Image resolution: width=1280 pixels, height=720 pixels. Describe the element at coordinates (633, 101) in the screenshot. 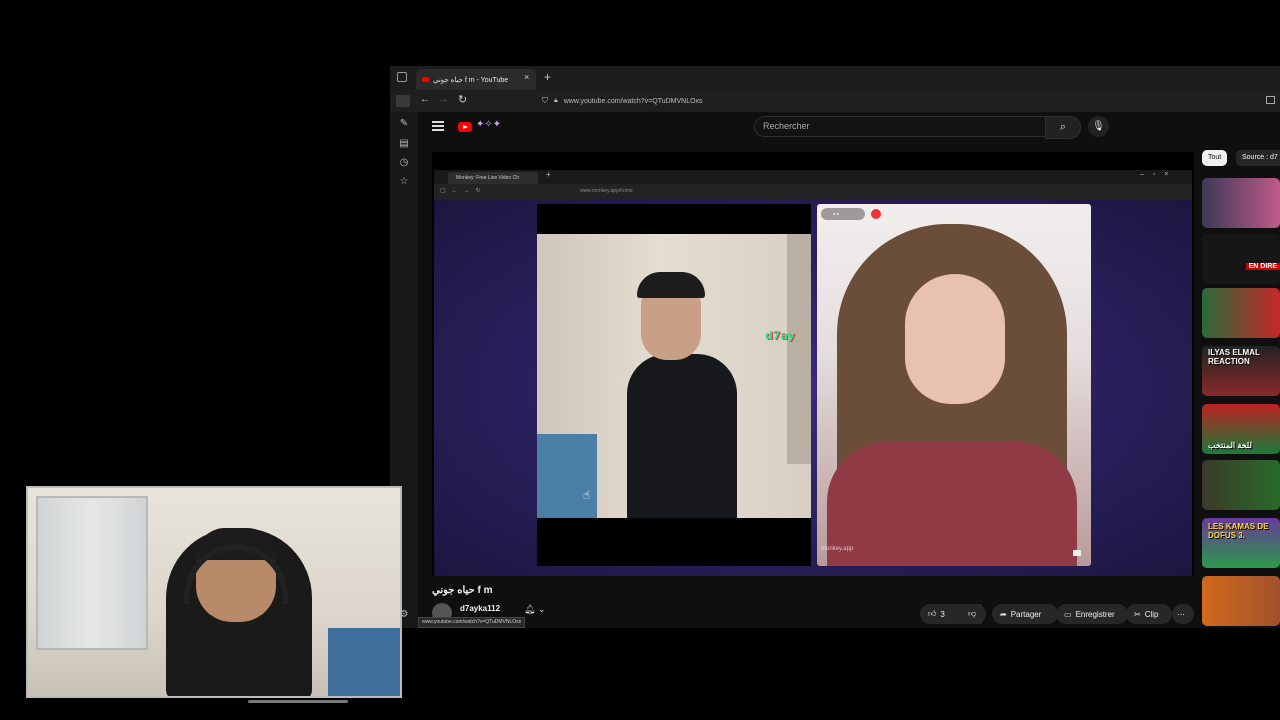

I see `url-text: www.youtube.com/watch?v=QTuDMVNLOxs` at that location.